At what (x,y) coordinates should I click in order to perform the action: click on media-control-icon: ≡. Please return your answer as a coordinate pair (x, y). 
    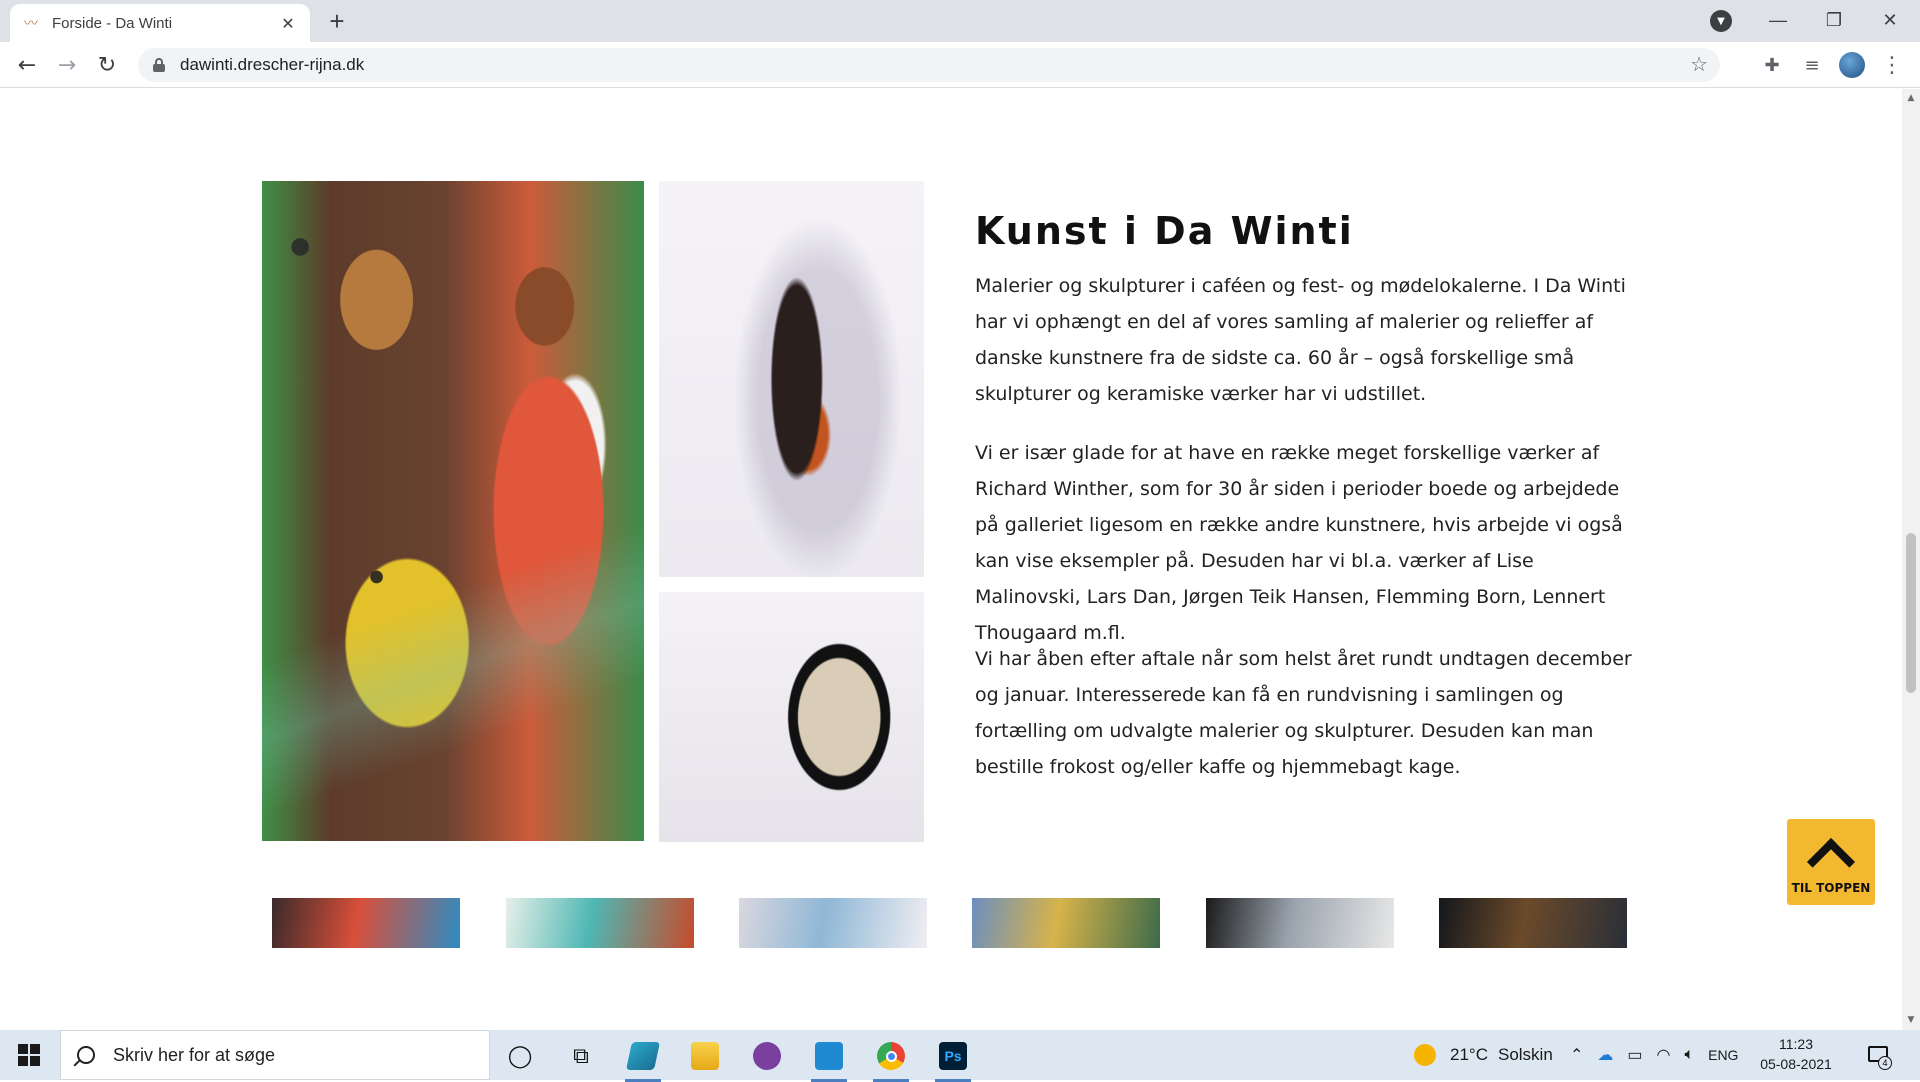
    Looking at the image, I should click on (1812, 65).